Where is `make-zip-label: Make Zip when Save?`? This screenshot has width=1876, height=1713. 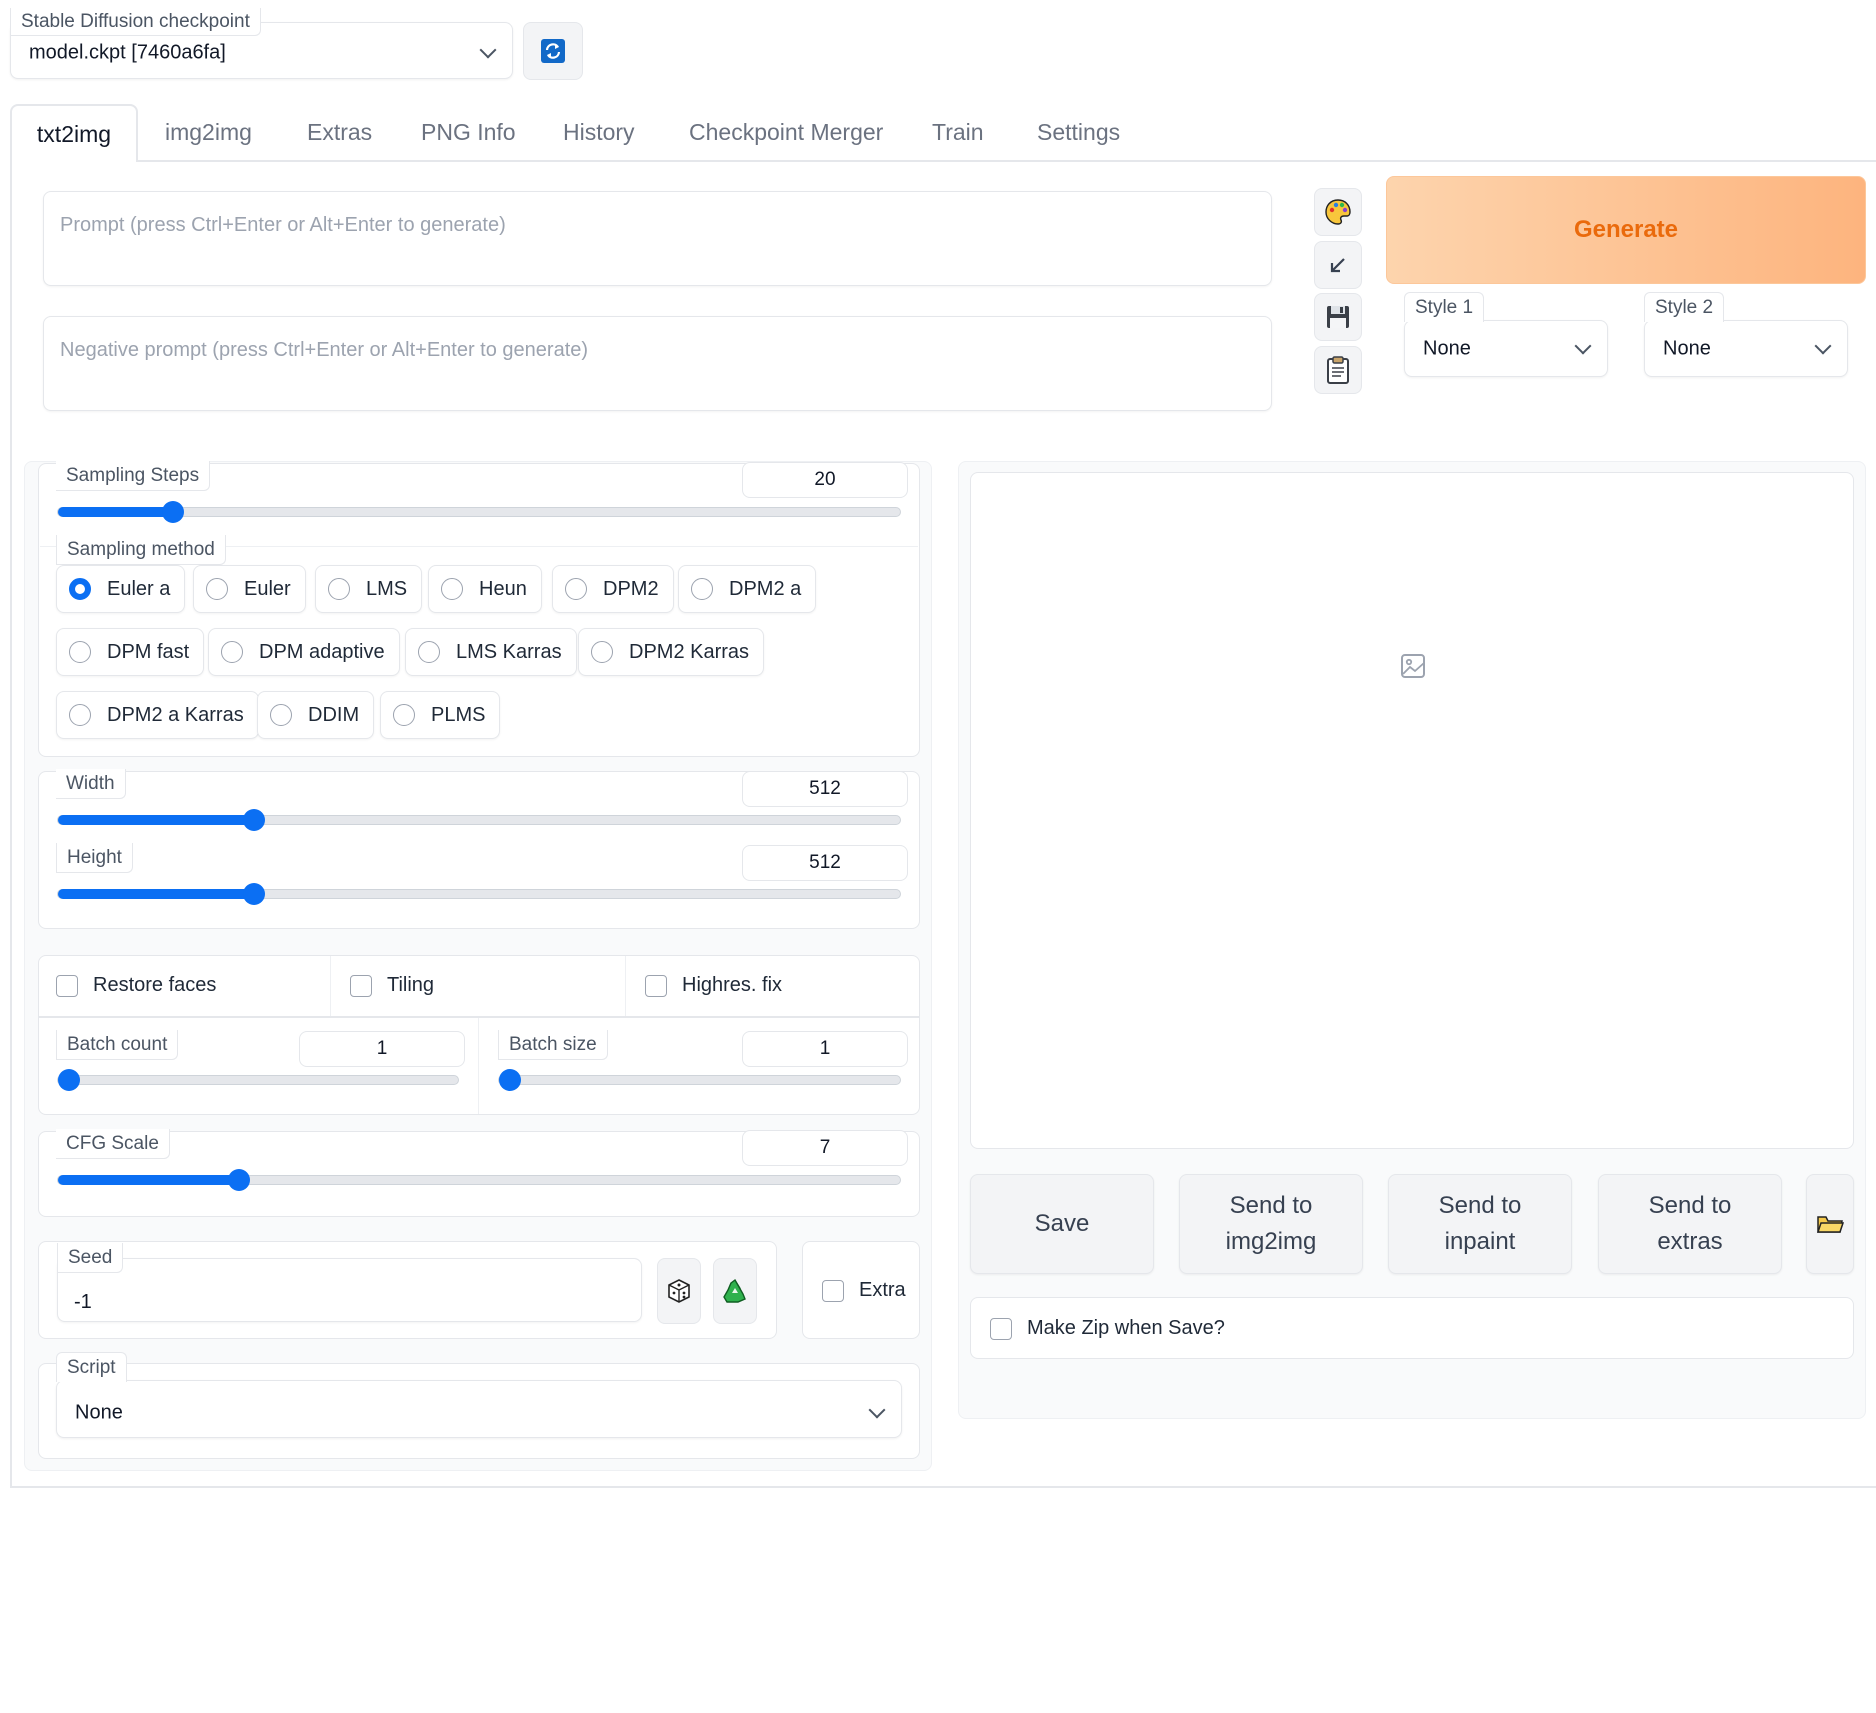
make-zip-label: Make Zip when Save? is located at coordinates (1126, 1328).